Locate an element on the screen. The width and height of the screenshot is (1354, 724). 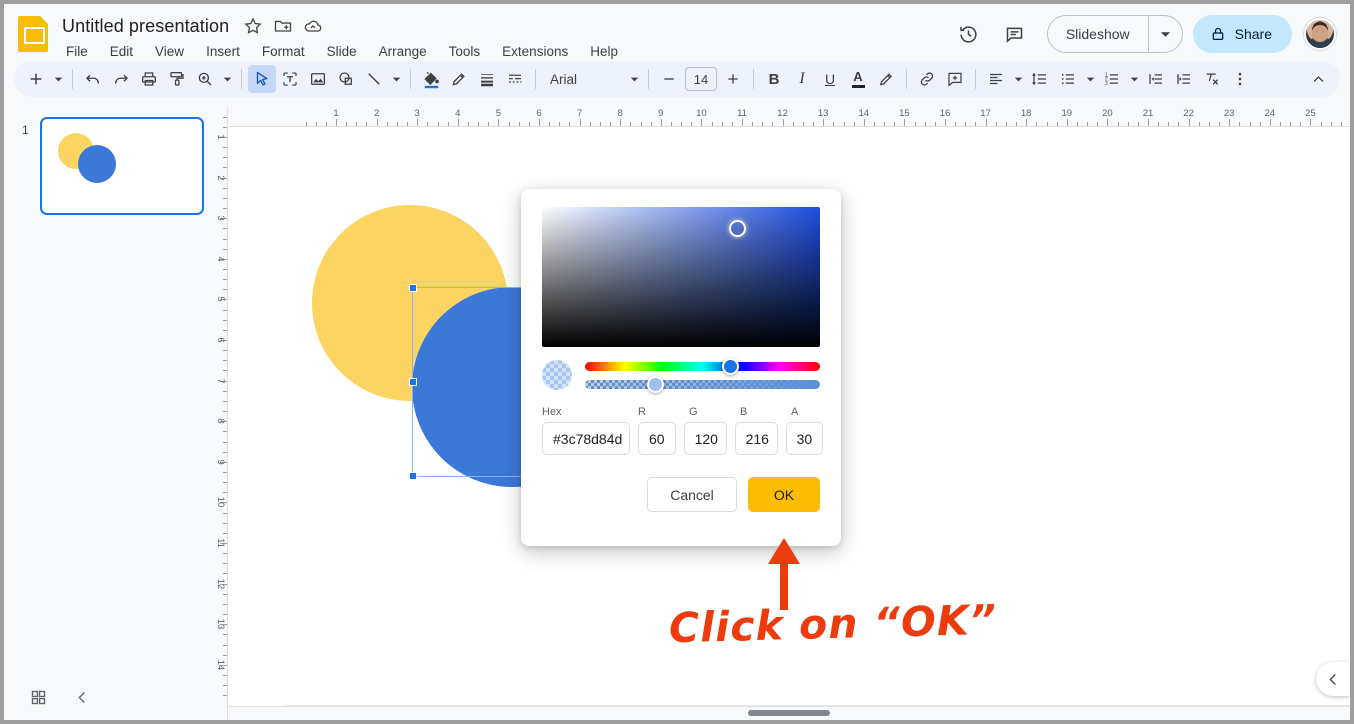
minus-icon is located at coordinates (669, 79).